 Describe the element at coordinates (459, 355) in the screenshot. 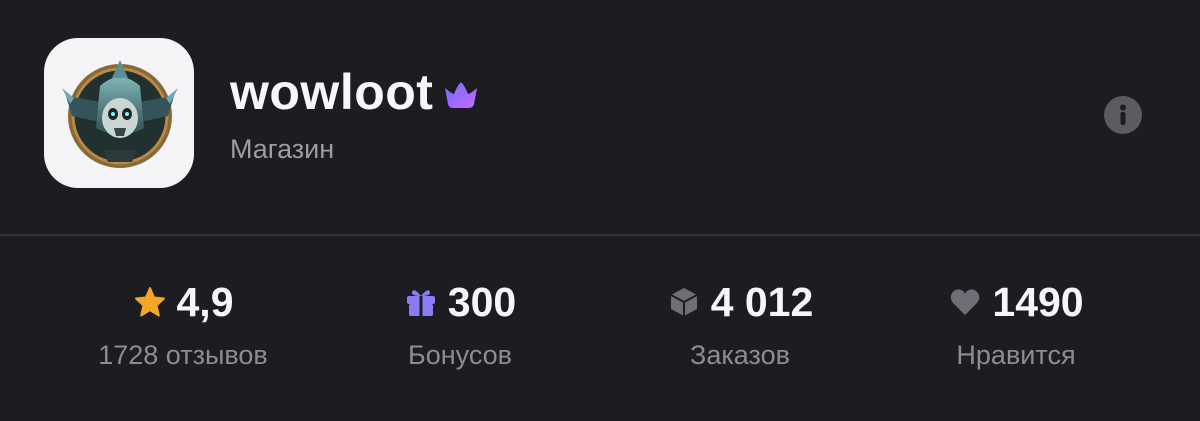

I see `stat-label: Бонусов` at that location.